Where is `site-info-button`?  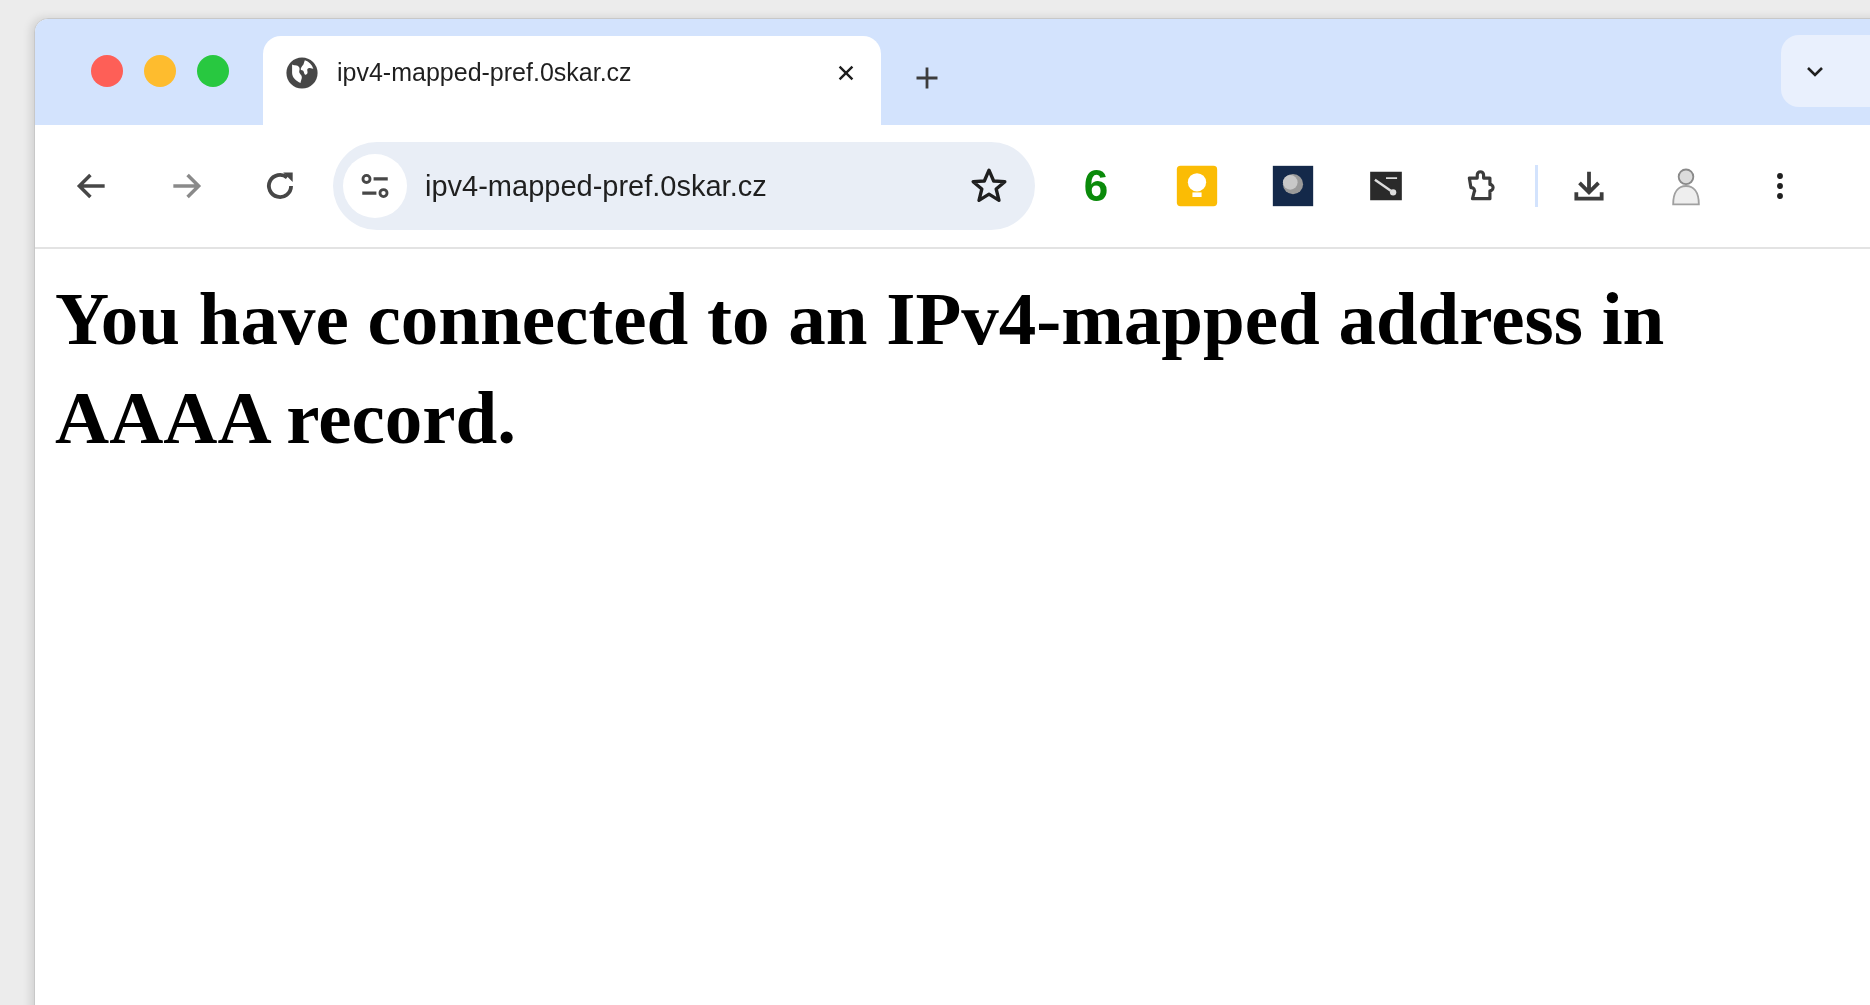
site-info-button is located at coordinates (375, 186).